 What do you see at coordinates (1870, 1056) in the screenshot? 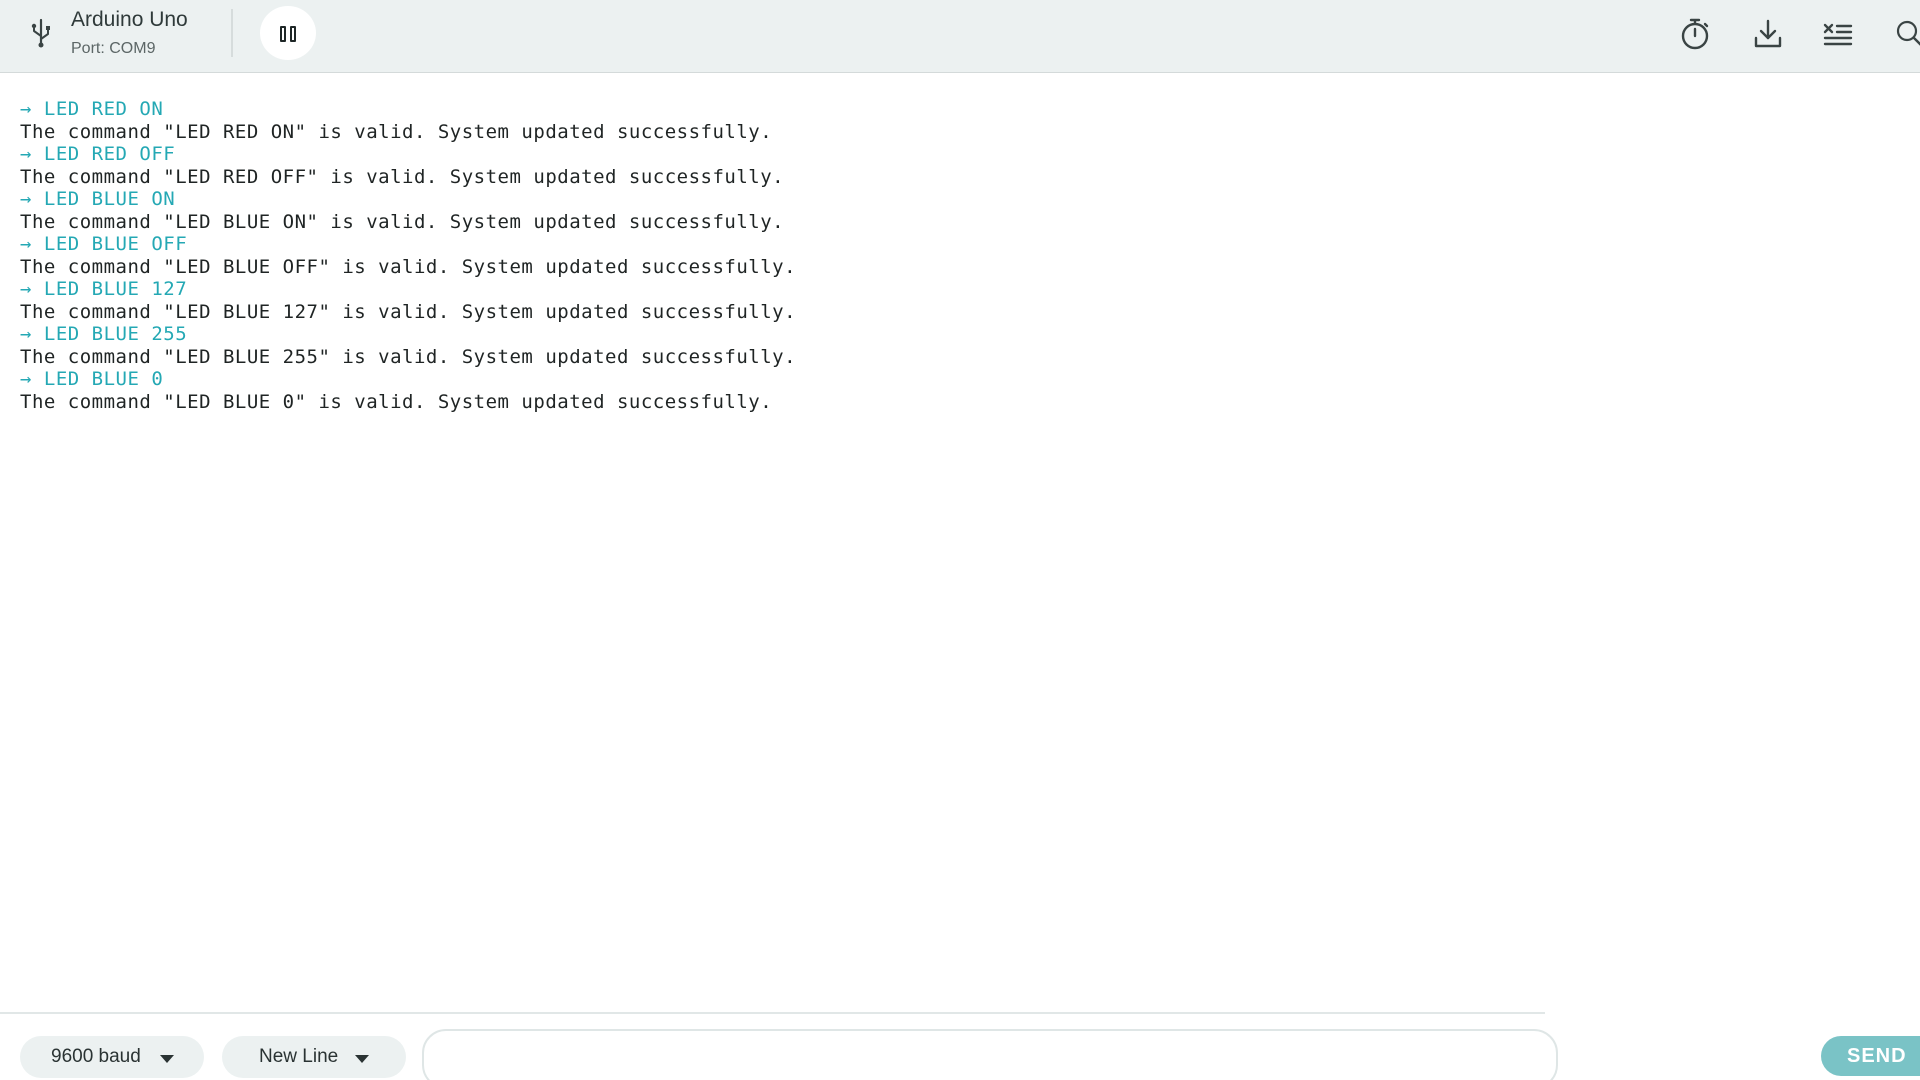
I see `send-button: SEND` at bounding box center [1870, 1056].